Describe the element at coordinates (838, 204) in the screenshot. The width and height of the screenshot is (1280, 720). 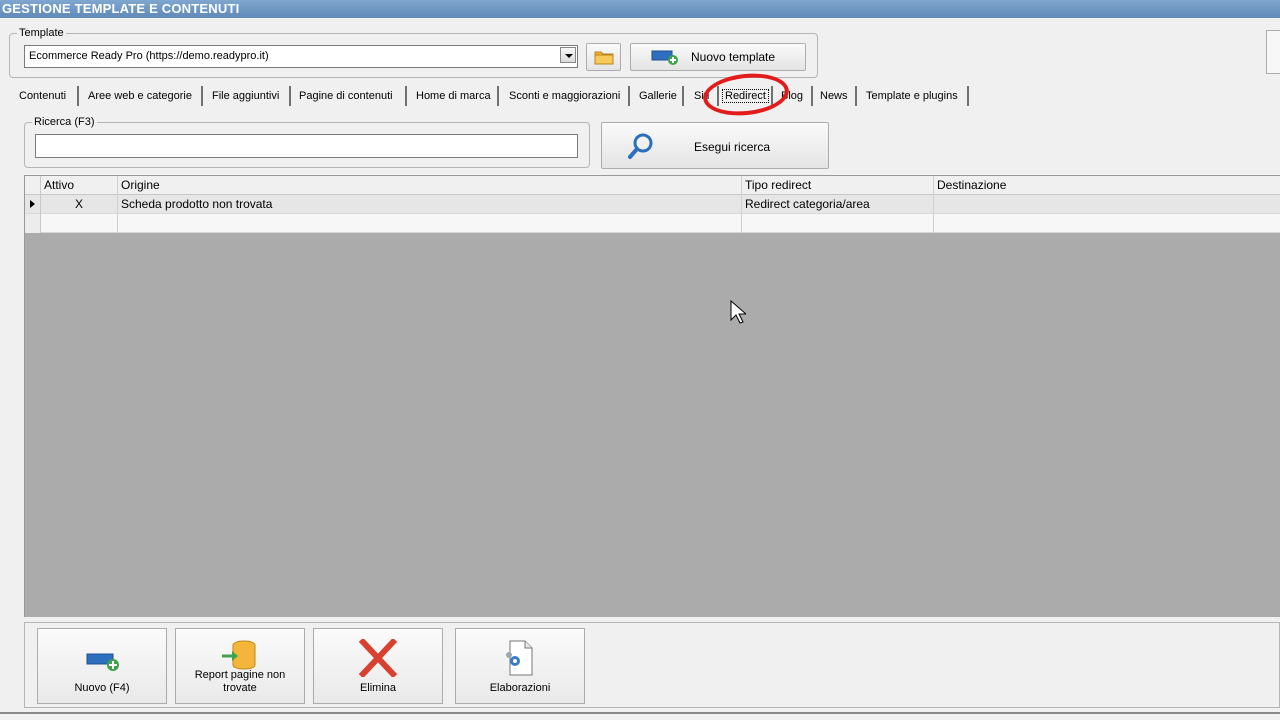
I see `cell-tipo: Redirect categoria/area` at that location.